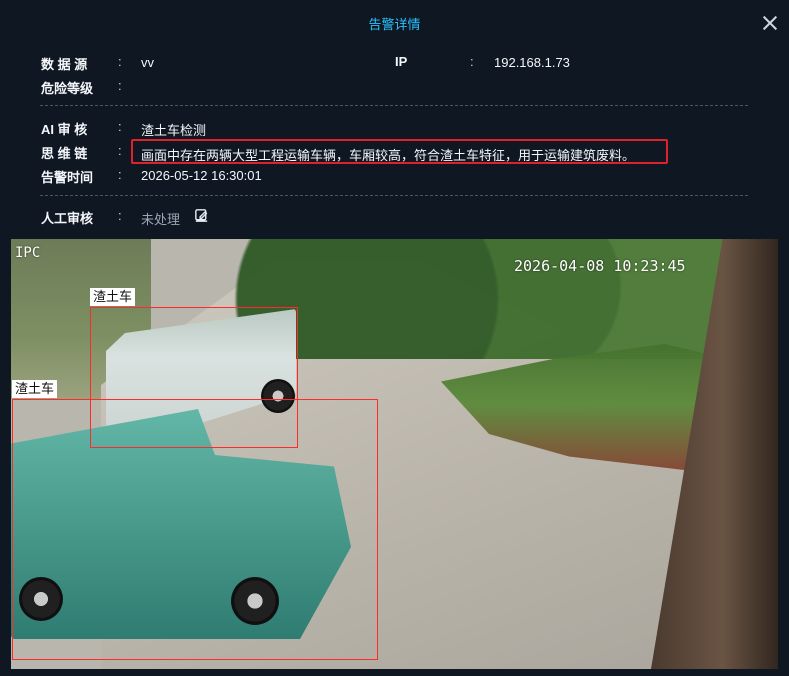  I want to click on detection-label-2: 渣土车, so click(35, 389).